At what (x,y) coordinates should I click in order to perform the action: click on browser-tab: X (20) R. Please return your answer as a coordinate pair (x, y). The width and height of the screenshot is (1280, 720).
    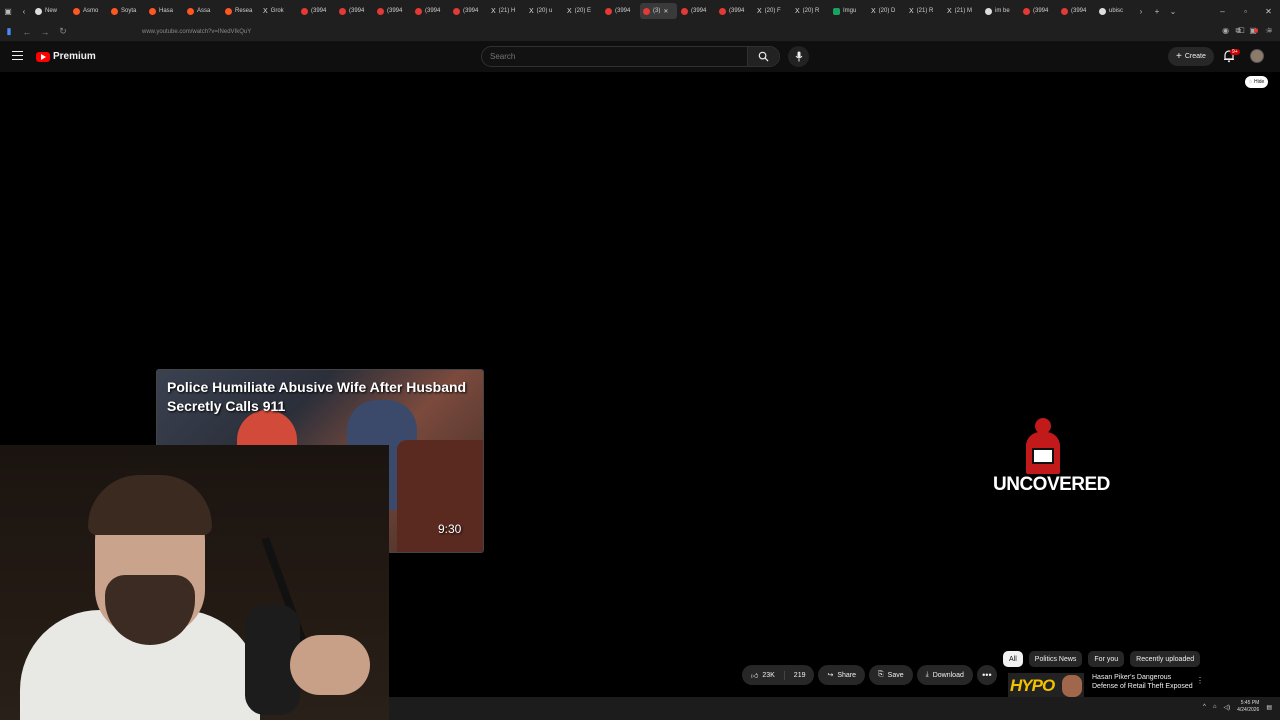
    Looking at the image, I should click on (810, 11).